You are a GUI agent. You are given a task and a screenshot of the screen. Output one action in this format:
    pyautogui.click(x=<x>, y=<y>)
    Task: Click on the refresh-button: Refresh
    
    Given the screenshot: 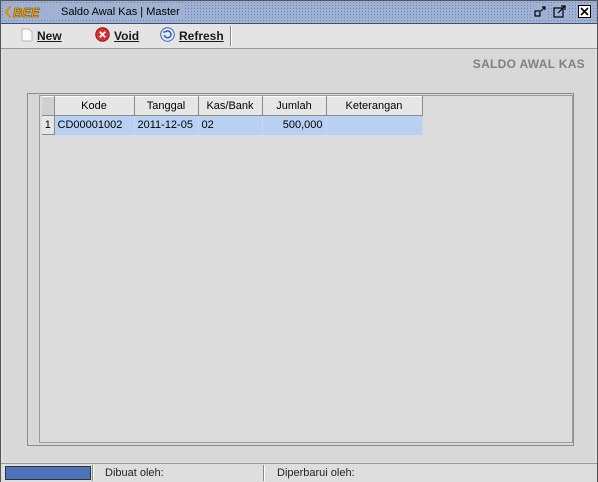 What is the action you would take?
    pyautogui.click(x=192, y=36)
    